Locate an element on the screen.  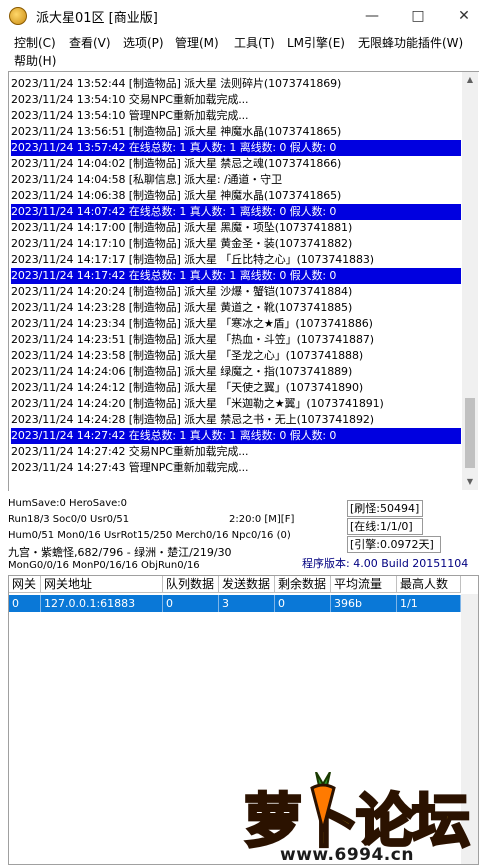
col-address: 网关地址 is located at coordinates (102, 584).